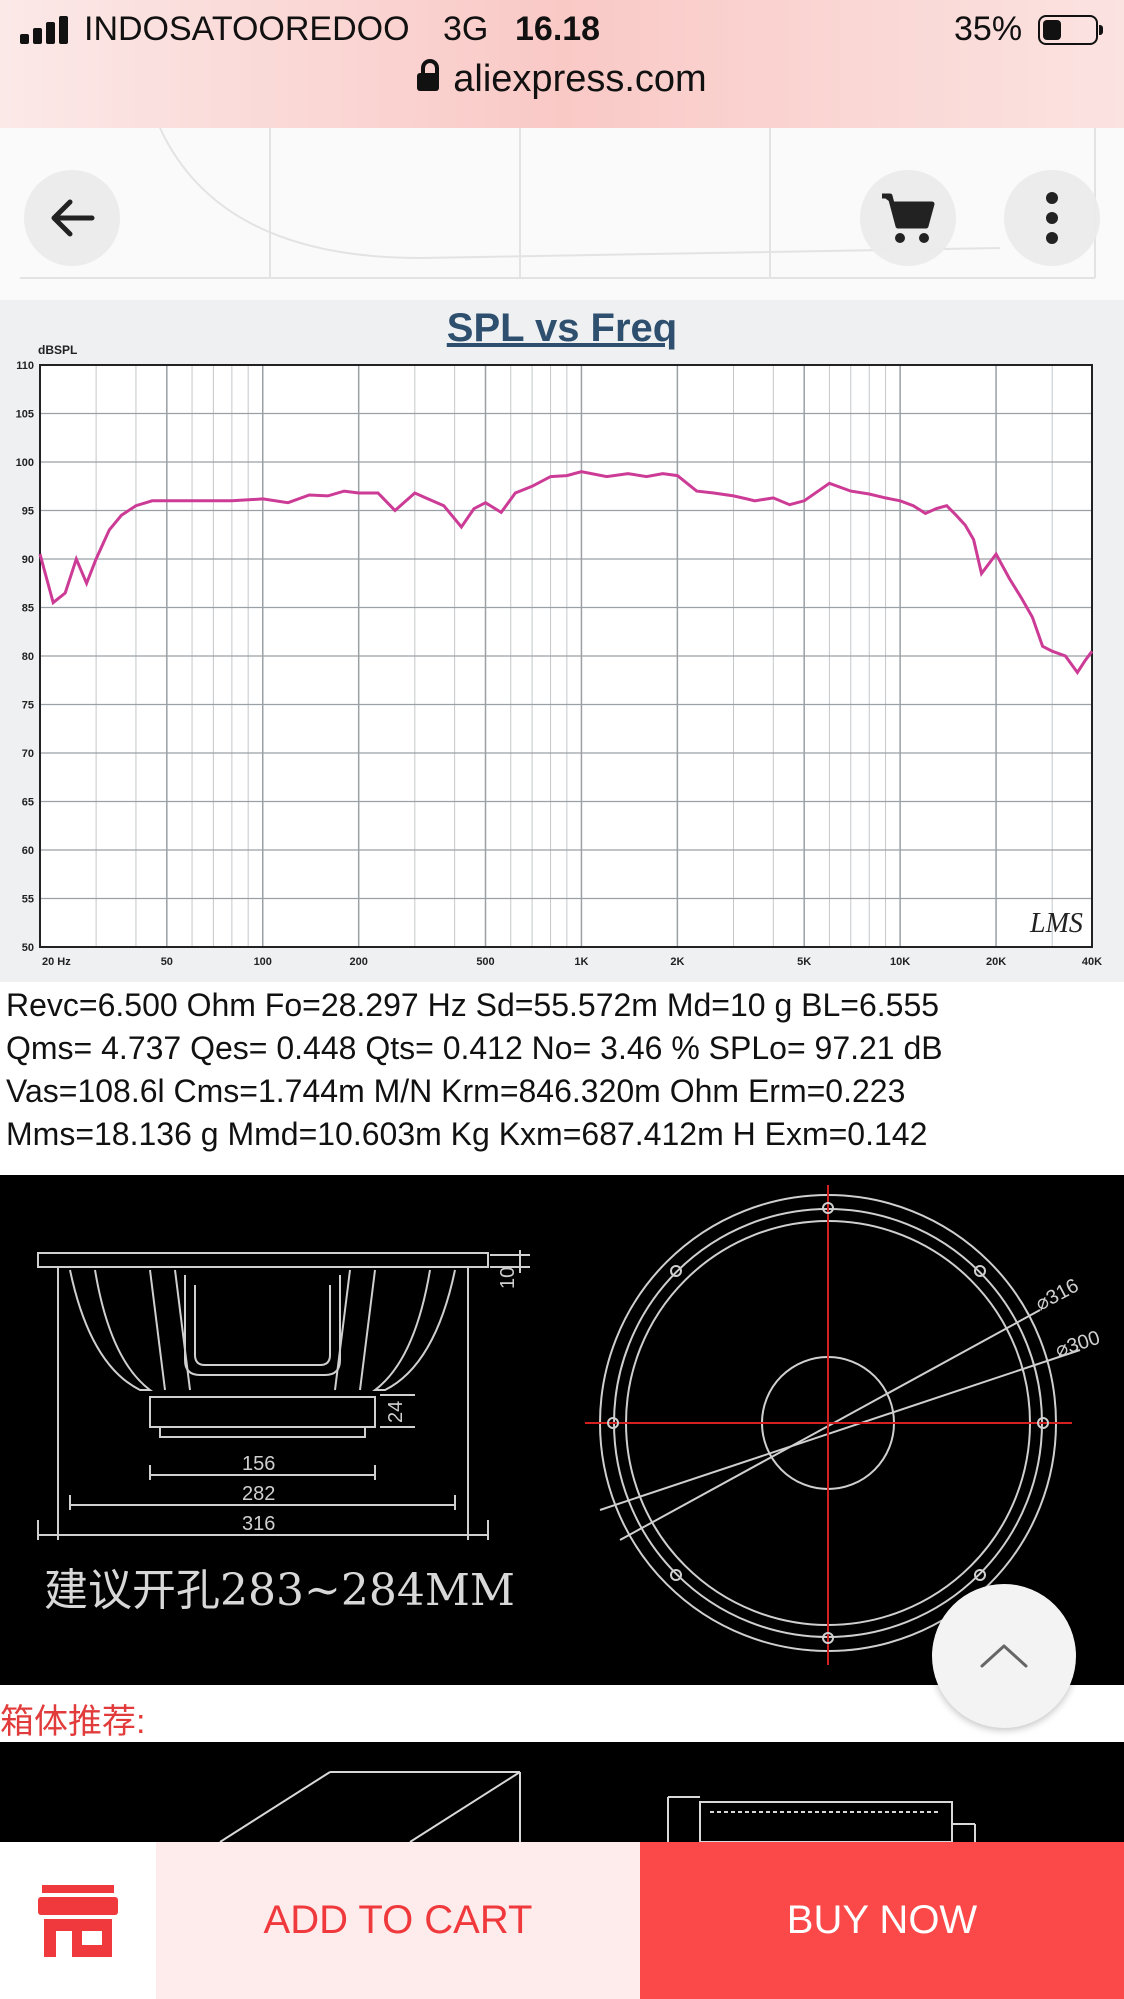 Image resolution: width=1124 pixels, height=1999 pixels. What do you see at coordinates (73, 1722) in the screenshot?
I see `enclosure-recommendation-label: 箱体推荐:` at bounding box center [73, 1722].